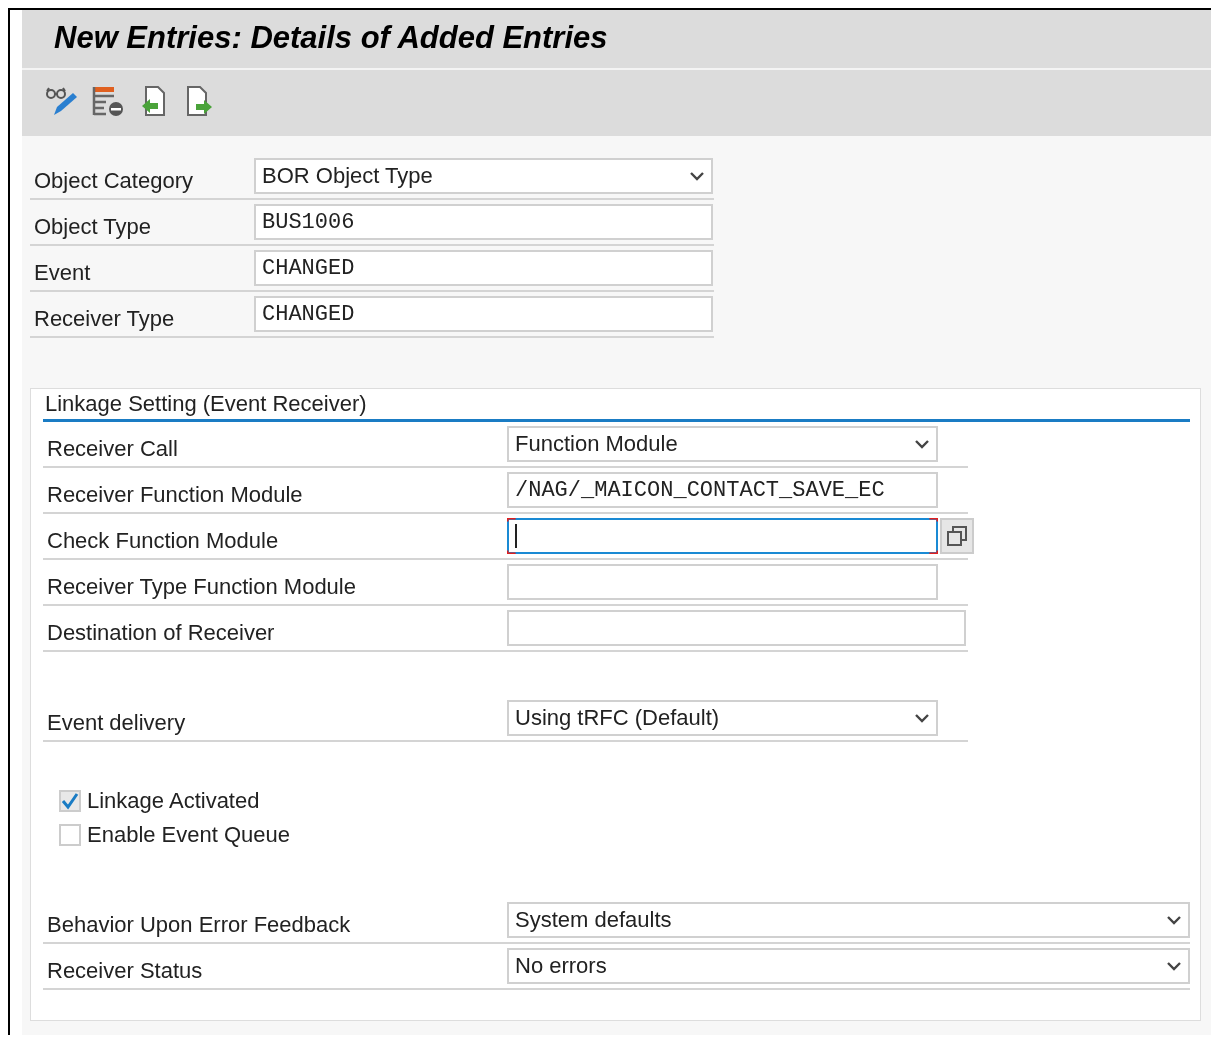 This screenshot has width=1211, height=1037. Describe the element at coordinates (483, 222) in the screenshot. I see `input-field: BUS1006` at that location.